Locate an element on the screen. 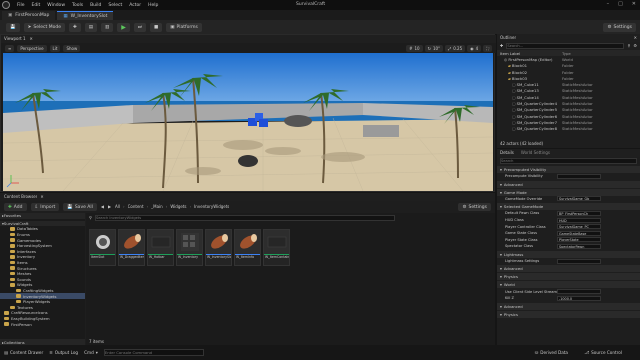 Image resolution: width=640 pixels, height=360 pixels. blueprint-button: ▤ is located at coordinates (91, 27).